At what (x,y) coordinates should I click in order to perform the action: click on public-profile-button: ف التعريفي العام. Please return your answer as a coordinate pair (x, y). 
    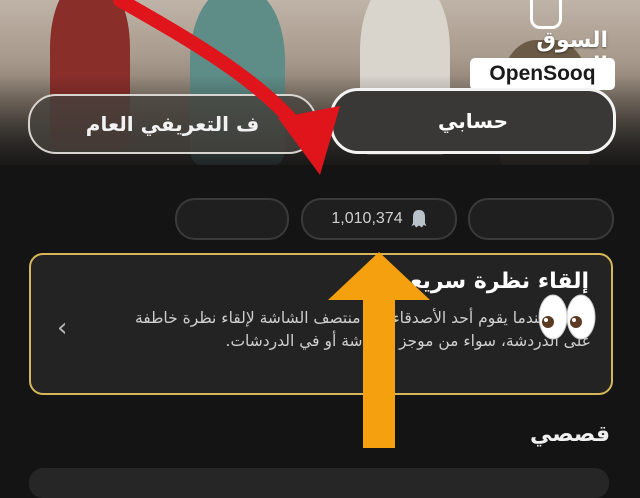
    Looking at the image, I should click on (172, 124).